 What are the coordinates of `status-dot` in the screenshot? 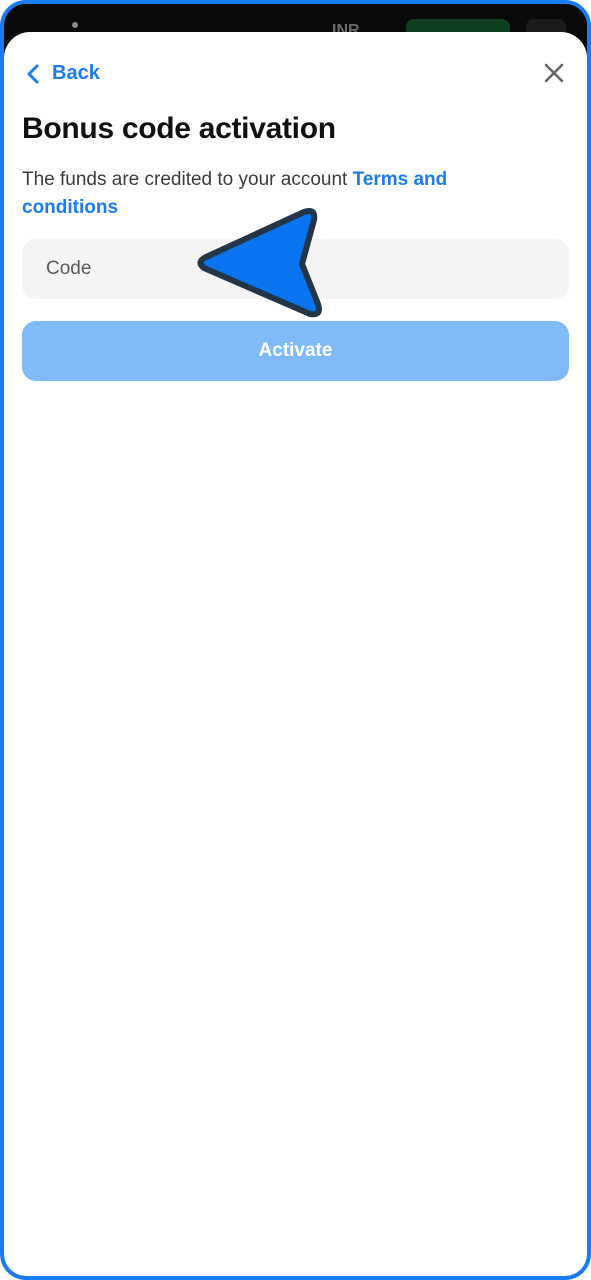 It's located at (75, 25).